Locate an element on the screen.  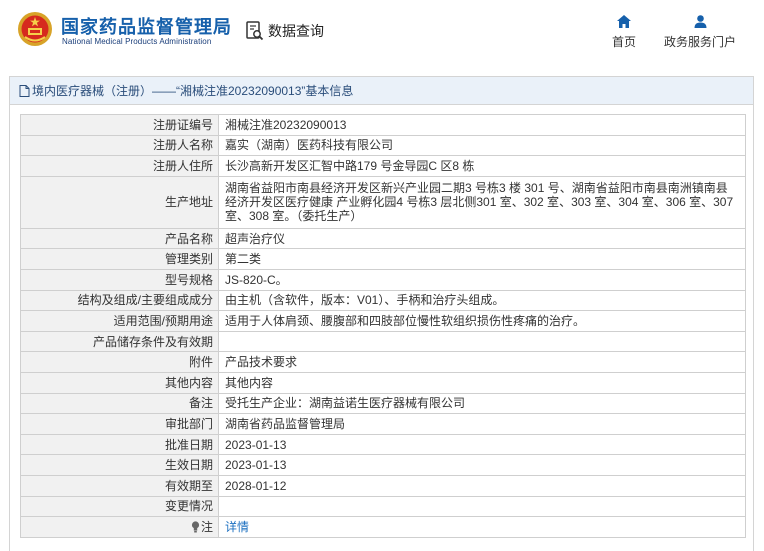
row-value: 湘械注准20232090013 is located at coordinates (482, 125).